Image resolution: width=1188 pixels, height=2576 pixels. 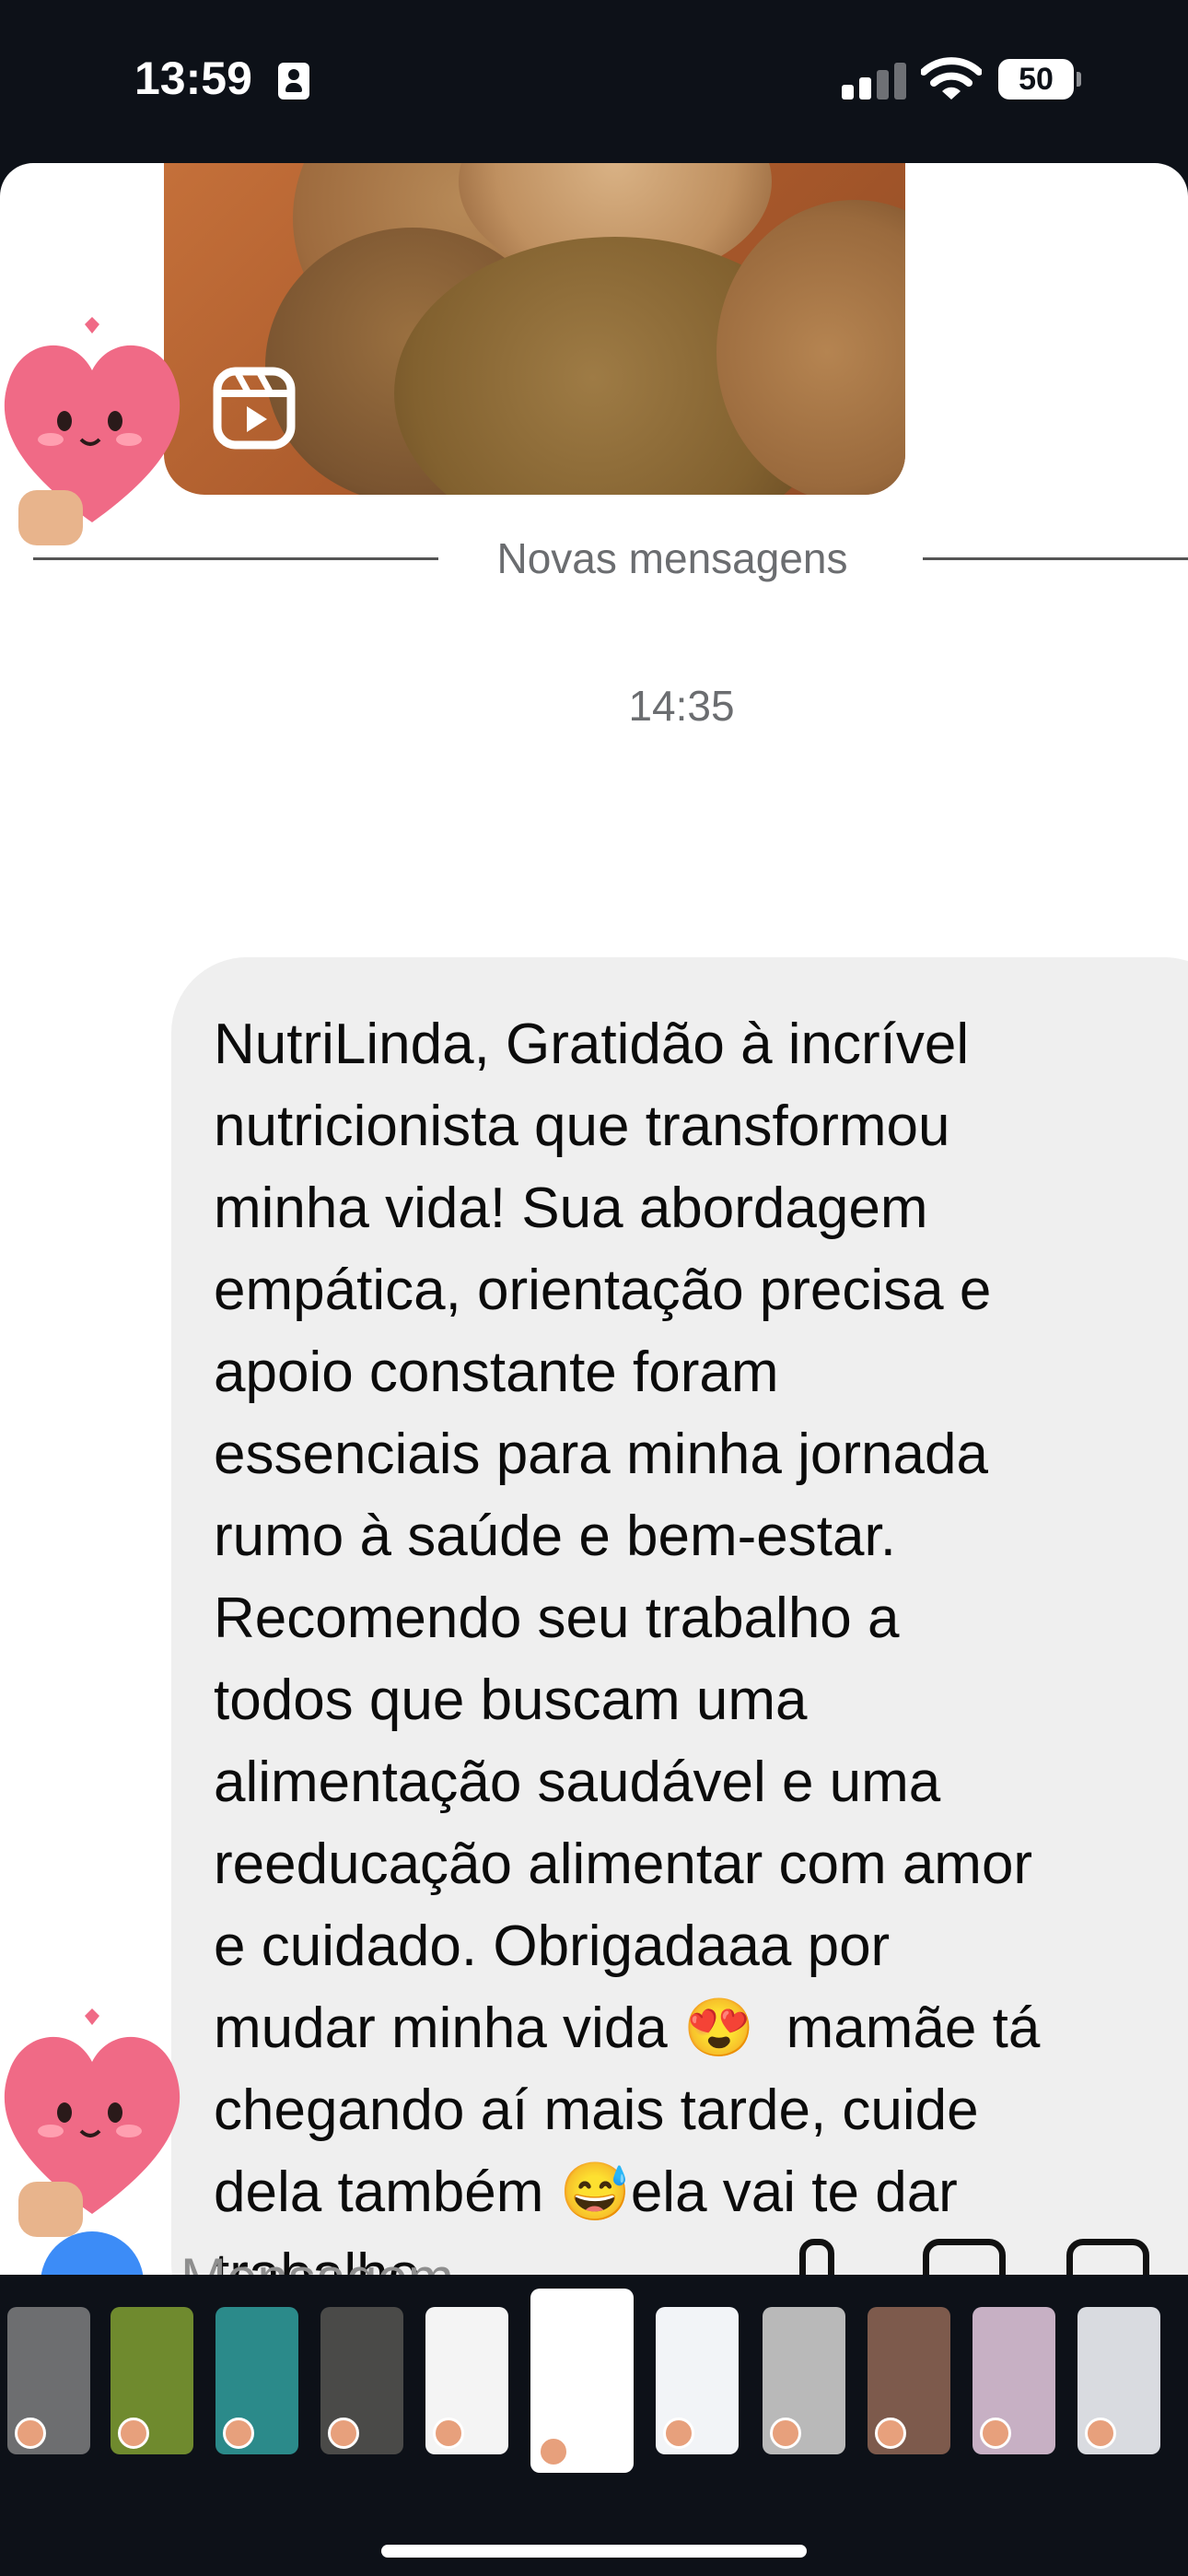 What do you see at coordinates (534, 329) in the screenshot?
I see `shared-reel-preview` at bounding box center [534, 329].